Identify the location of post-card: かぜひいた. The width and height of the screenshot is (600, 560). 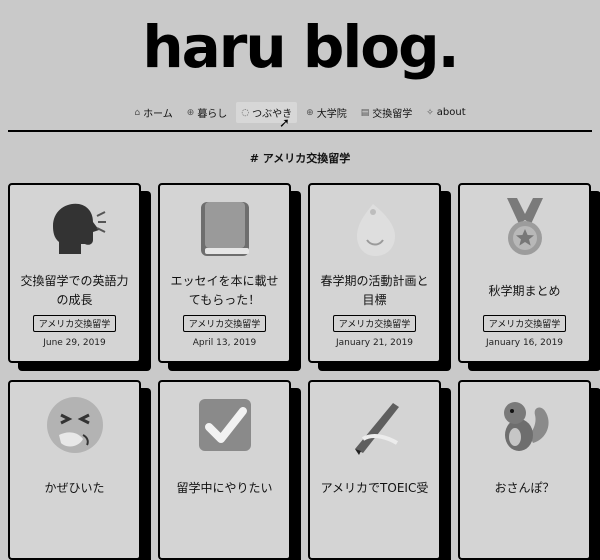
(74, 470).